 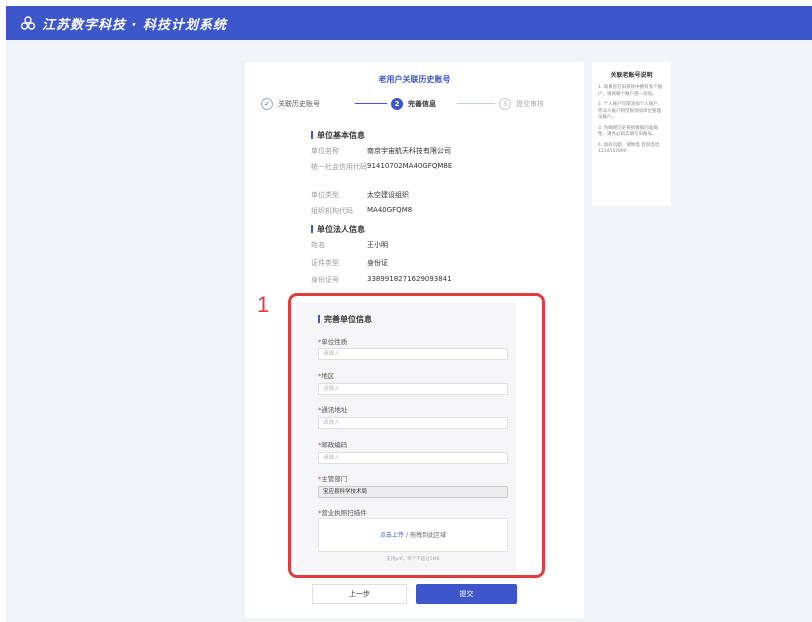 I want to click on section-title-legal: 单位法人信息, so click(x=338, y=229).